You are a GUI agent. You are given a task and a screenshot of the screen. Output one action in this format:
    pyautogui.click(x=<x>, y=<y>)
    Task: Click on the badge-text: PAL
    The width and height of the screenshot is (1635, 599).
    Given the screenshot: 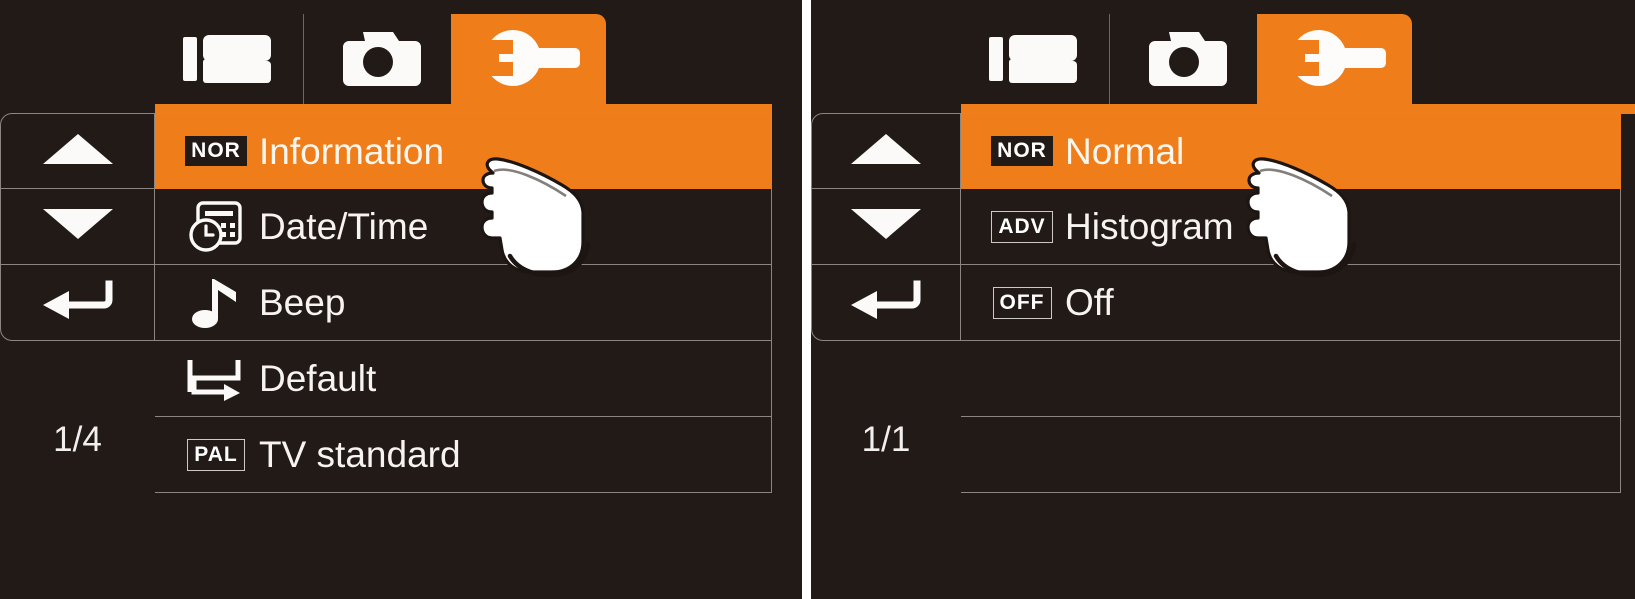 What is the action you would take?
    pyautogui.click(x=216, y=454)
    